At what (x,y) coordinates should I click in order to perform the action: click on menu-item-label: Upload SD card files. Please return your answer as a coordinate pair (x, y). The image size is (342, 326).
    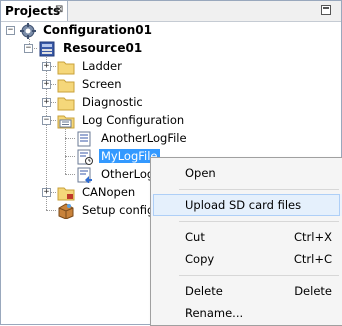
    Looking at the image, I should click on (243, 205).